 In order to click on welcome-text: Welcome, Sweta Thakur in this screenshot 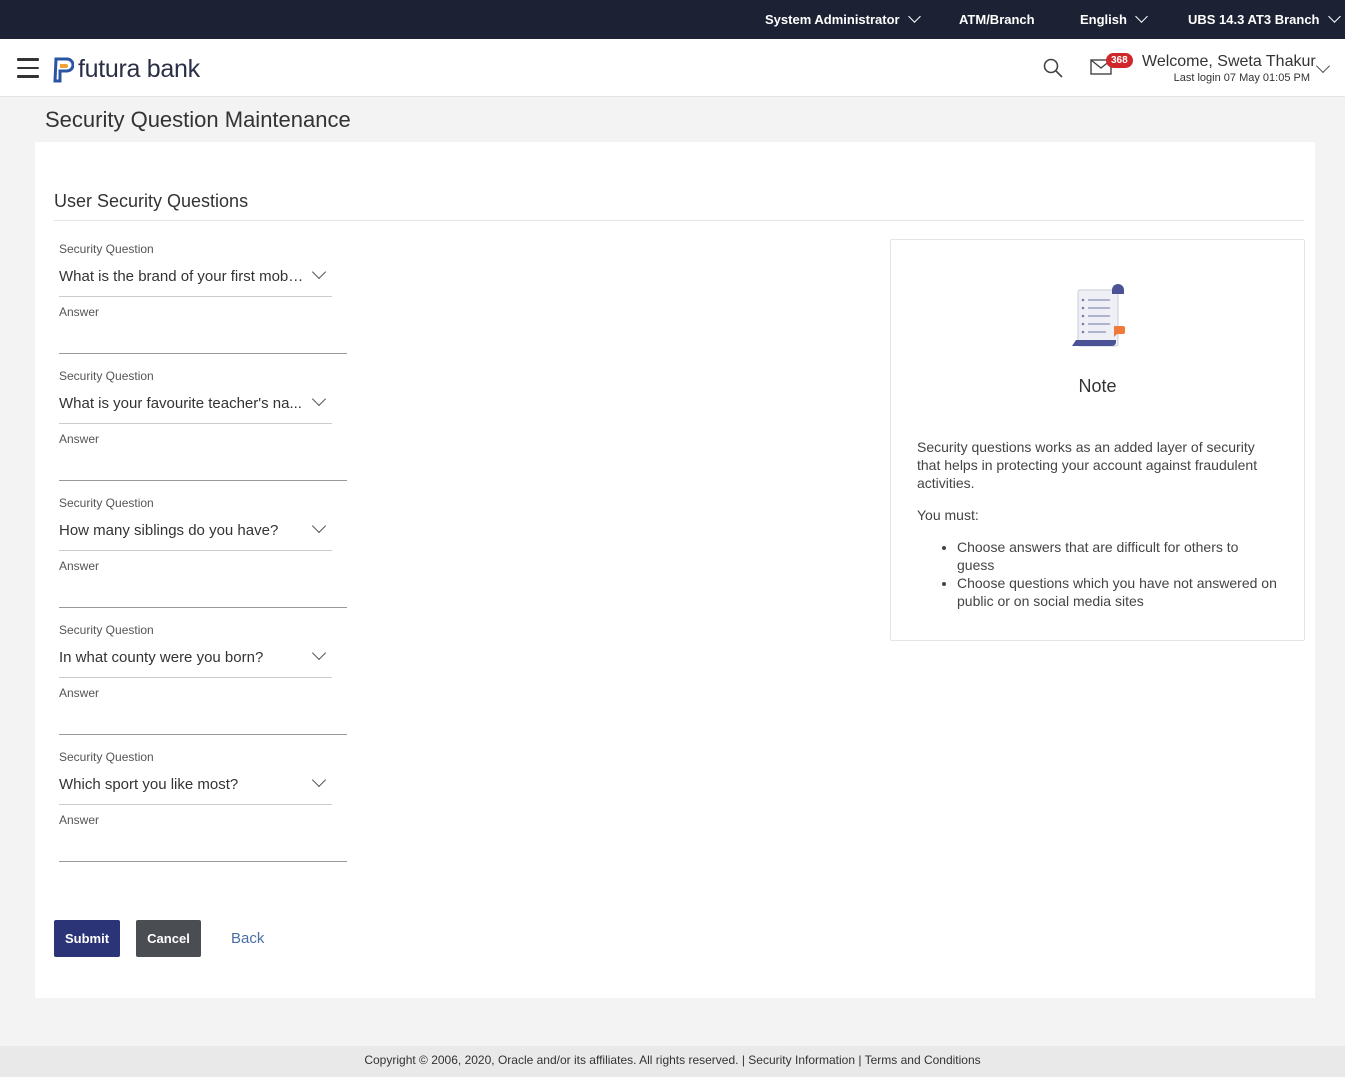, I will do `click(1229, 61)`.